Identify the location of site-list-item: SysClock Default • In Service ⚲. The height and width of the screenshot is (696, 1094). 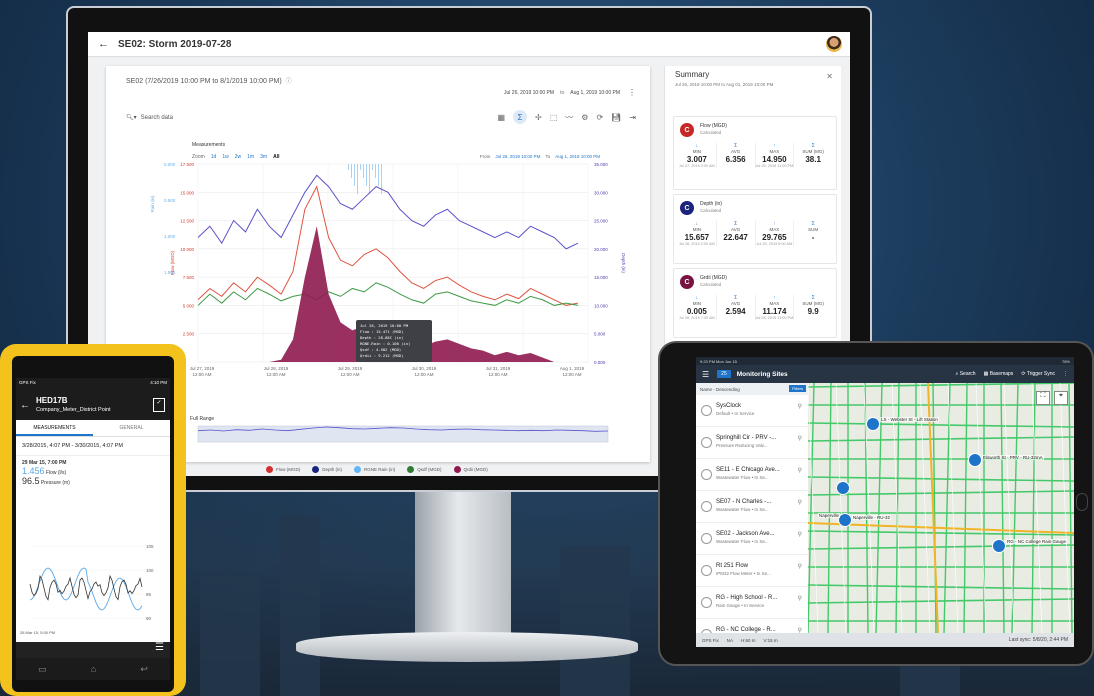
(752, 411).